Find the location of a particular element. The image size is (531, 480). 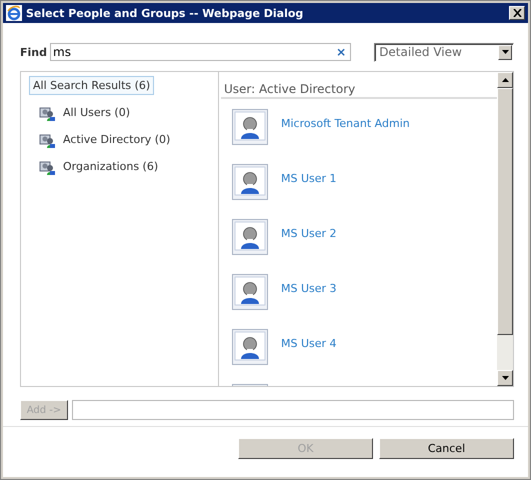

scroll-down-icon is located at coordinates (505, 378).